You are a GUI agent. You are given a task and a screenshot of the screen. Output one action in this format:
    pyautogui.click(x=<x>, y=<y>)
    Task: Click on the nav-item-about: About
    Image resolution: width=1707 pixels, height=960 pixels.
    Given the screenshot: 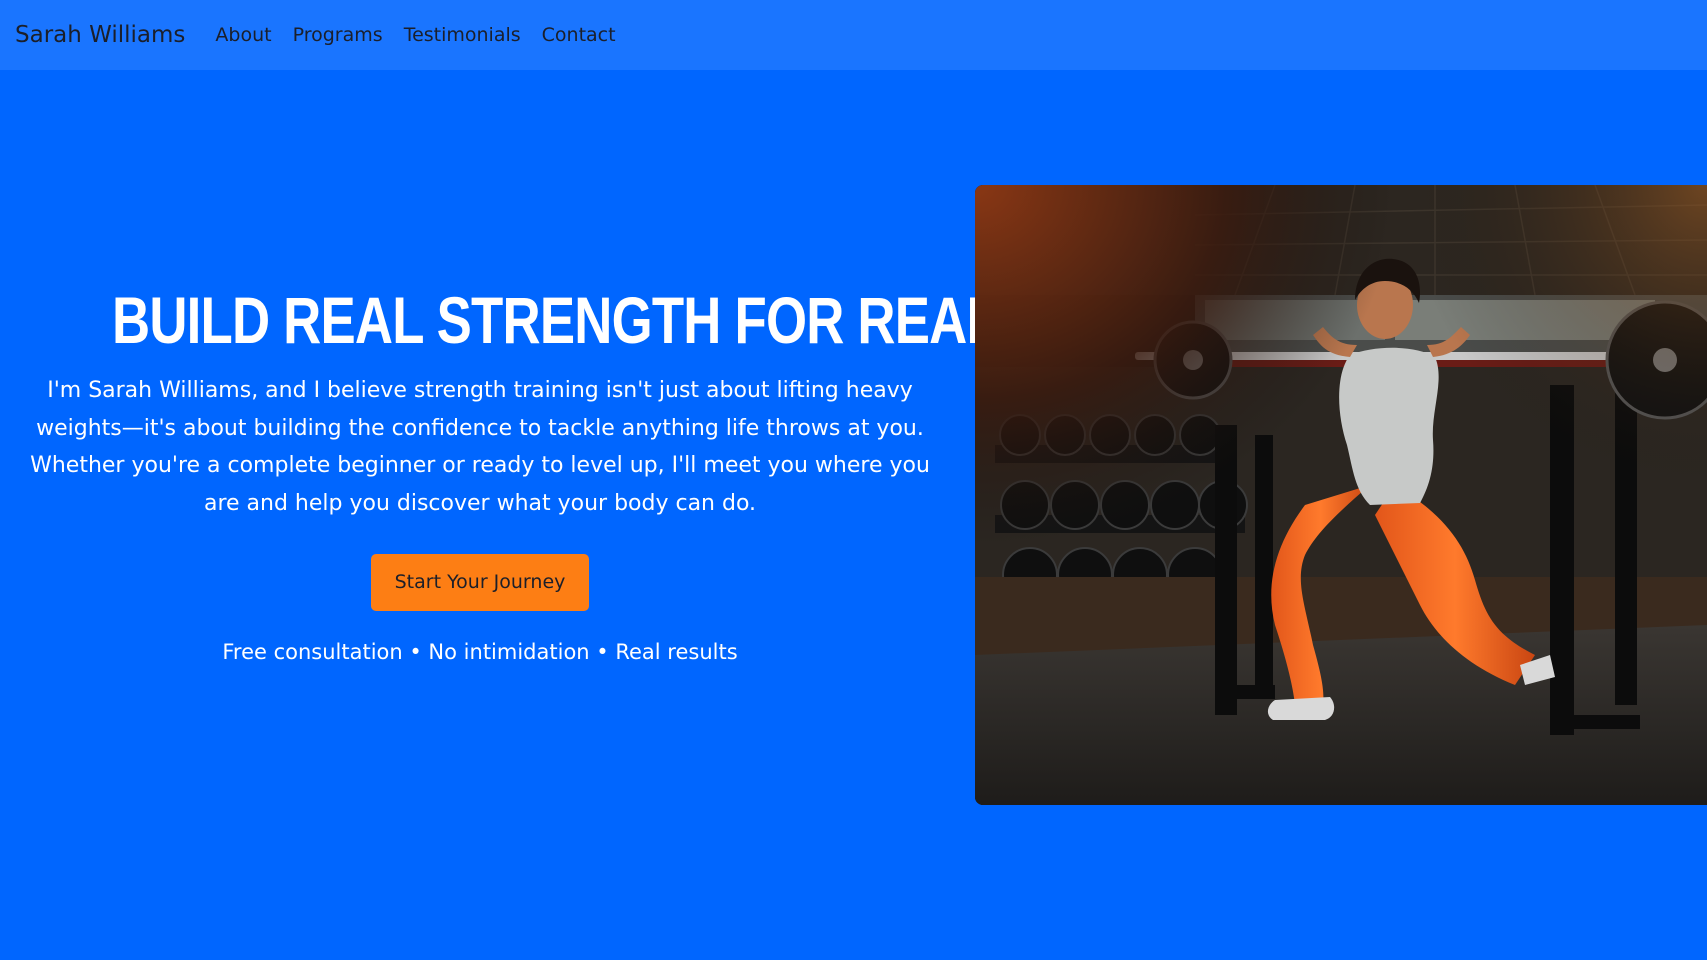 What is the action you would take?
    pyautogui.click(x=243, y=35)
    